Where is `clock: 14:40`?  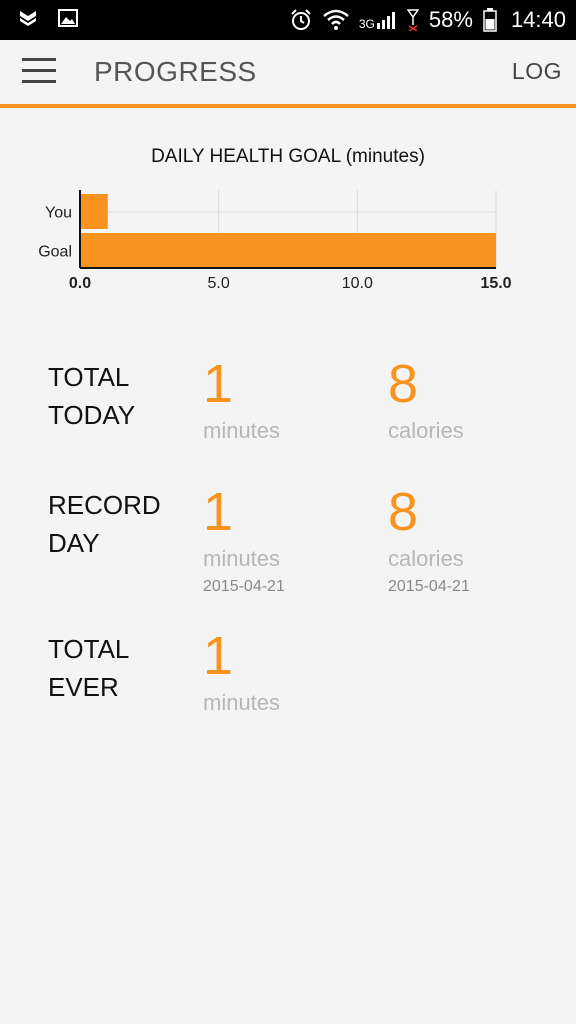 clock: 14:40 is located at coordinates (538, 19).